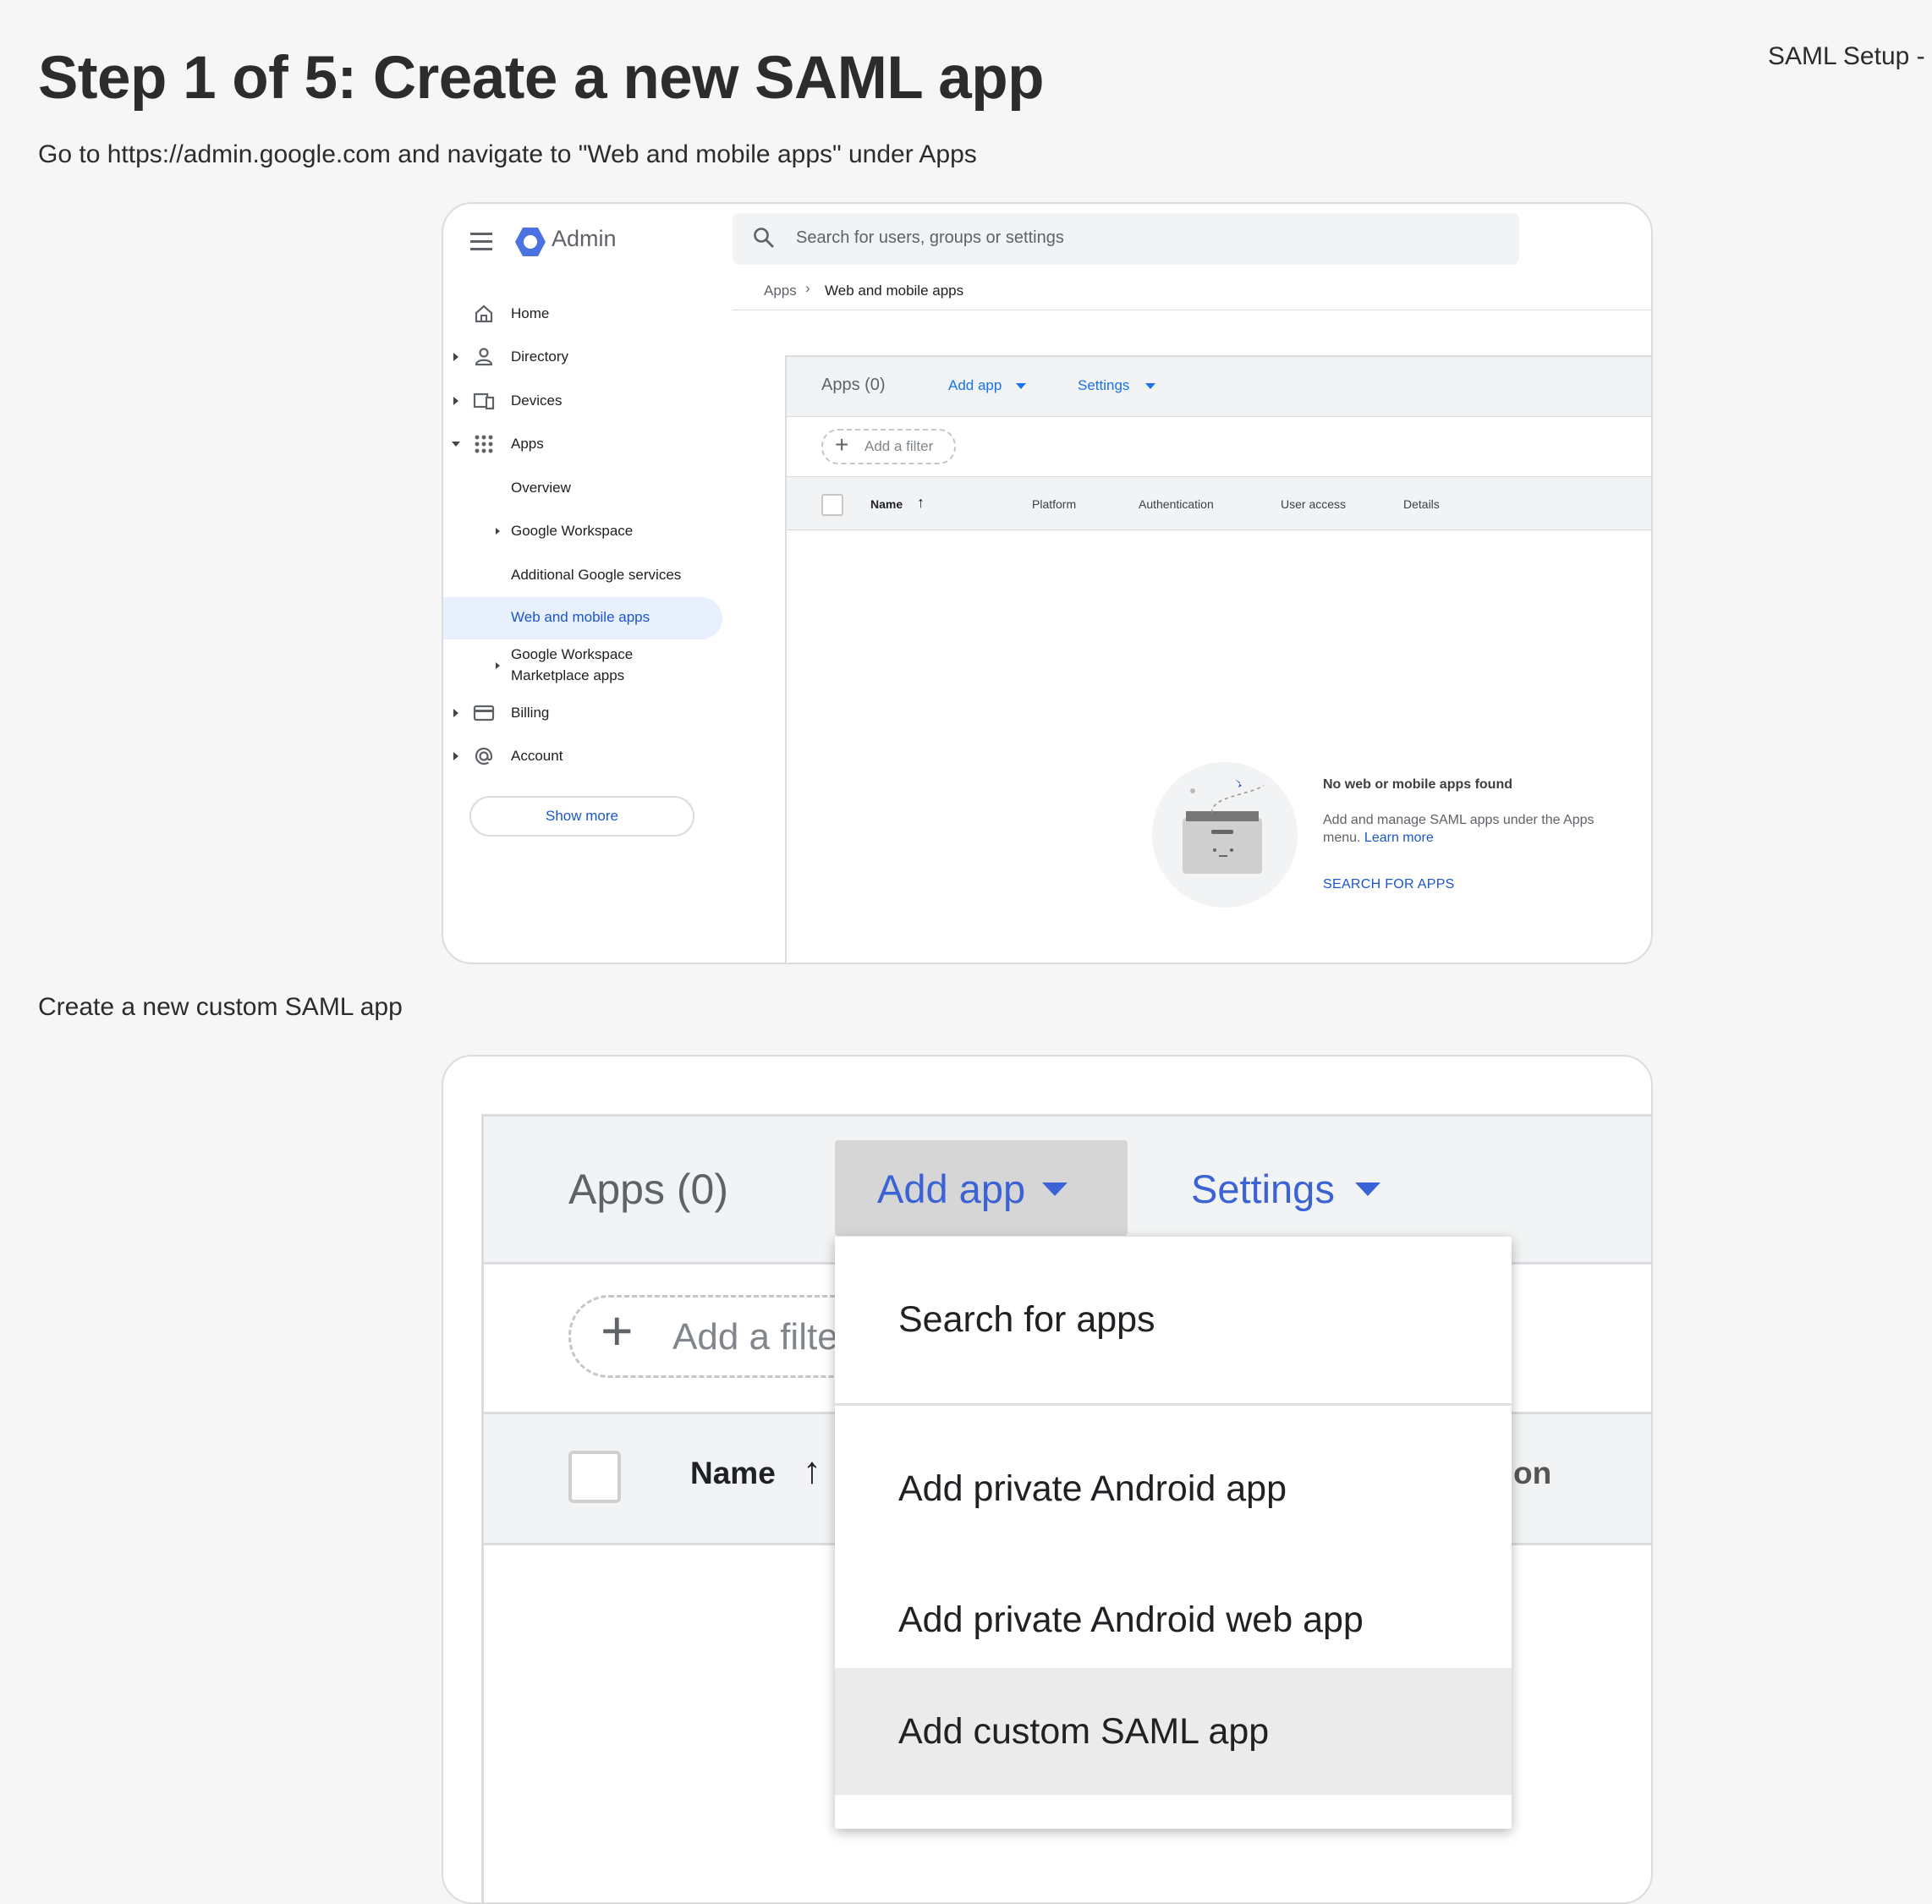 The width and height of the screenshot is (1932, 1904). I want to click on empty-desc-line2: menu. Learn more, so click(1379, 838).